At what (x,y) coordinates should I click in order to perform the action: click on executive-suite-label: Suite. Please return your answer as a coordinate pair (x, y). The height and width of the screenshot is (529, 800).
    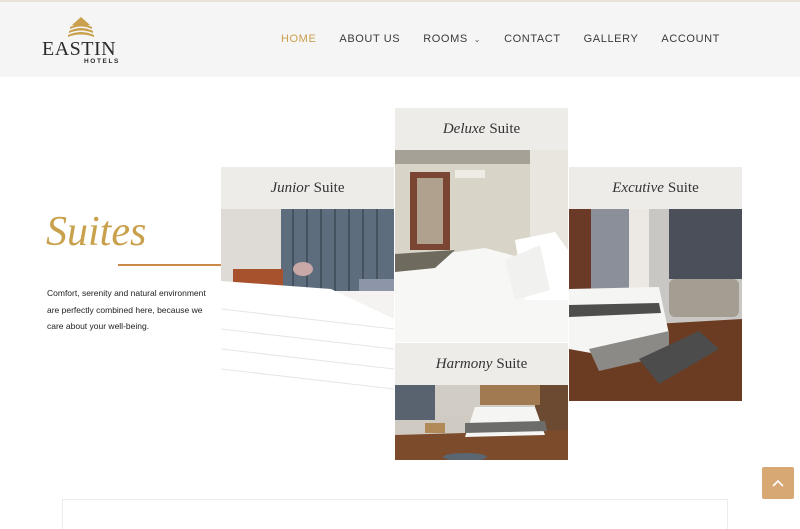
    Looking at the image, I should click on (683, 187).